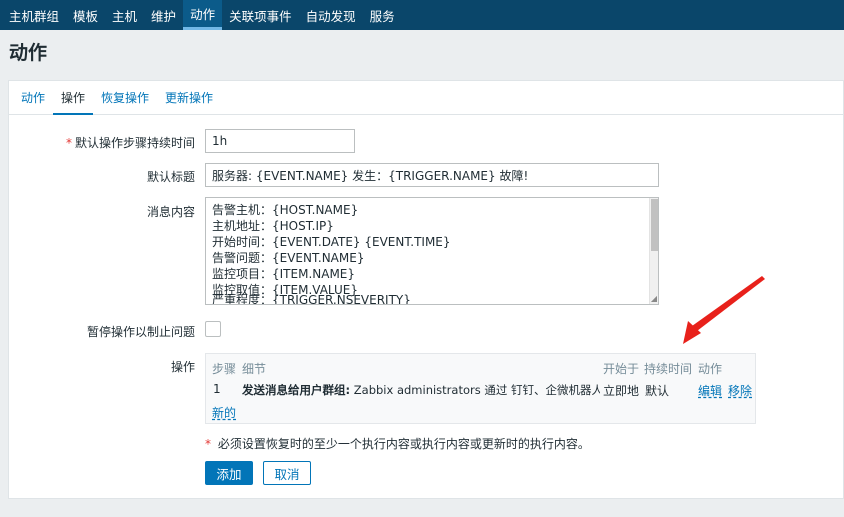  I want to click on col-header-duration: 持续时间, so click(668, 369).